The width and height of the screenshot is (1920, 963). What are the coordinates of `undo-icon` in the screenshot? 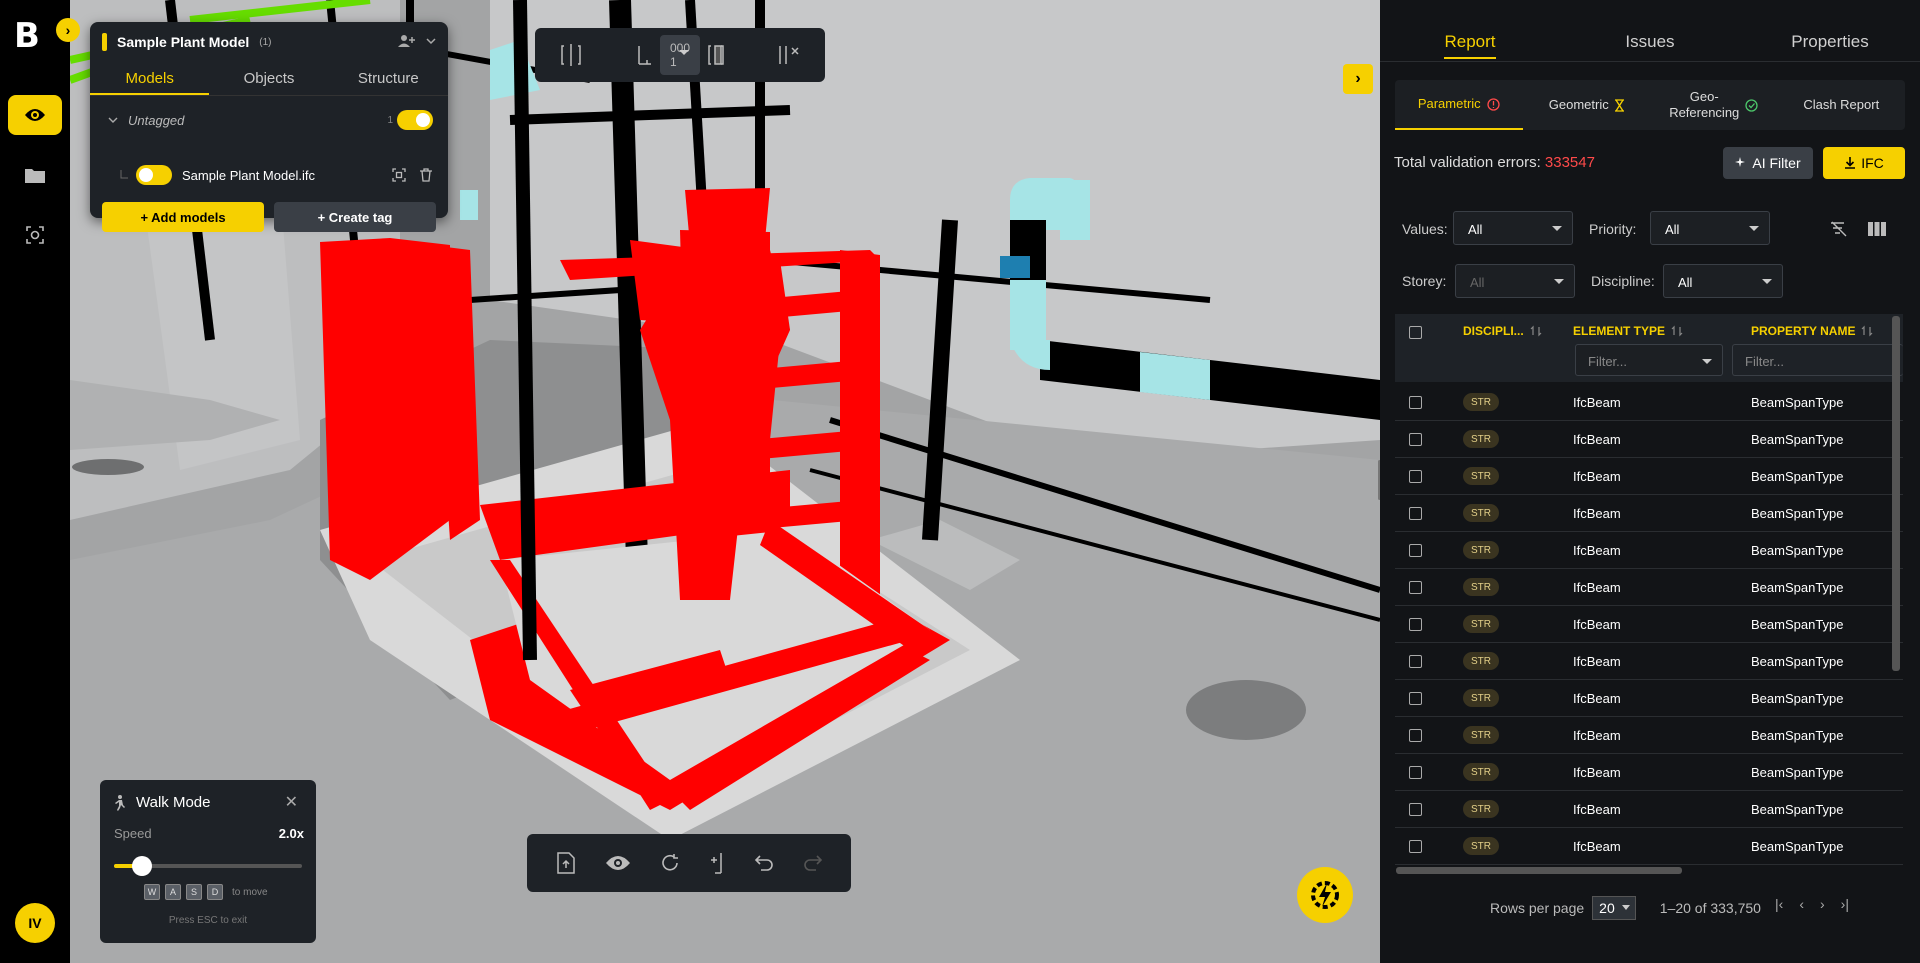 It's located at (764, 863).